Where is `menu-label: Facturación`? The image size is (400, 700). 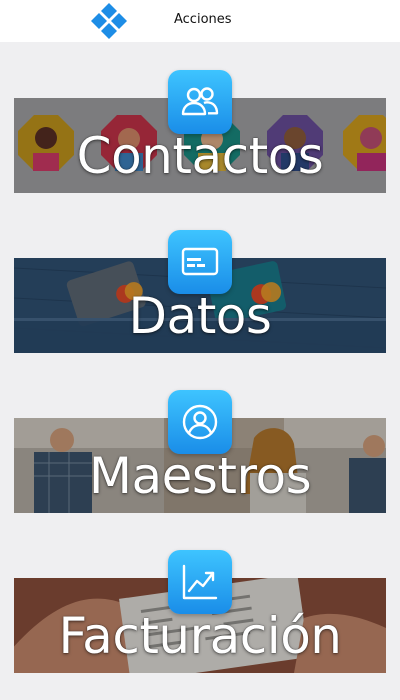
menu-label: Facturación is located at coordinates (200, 636).